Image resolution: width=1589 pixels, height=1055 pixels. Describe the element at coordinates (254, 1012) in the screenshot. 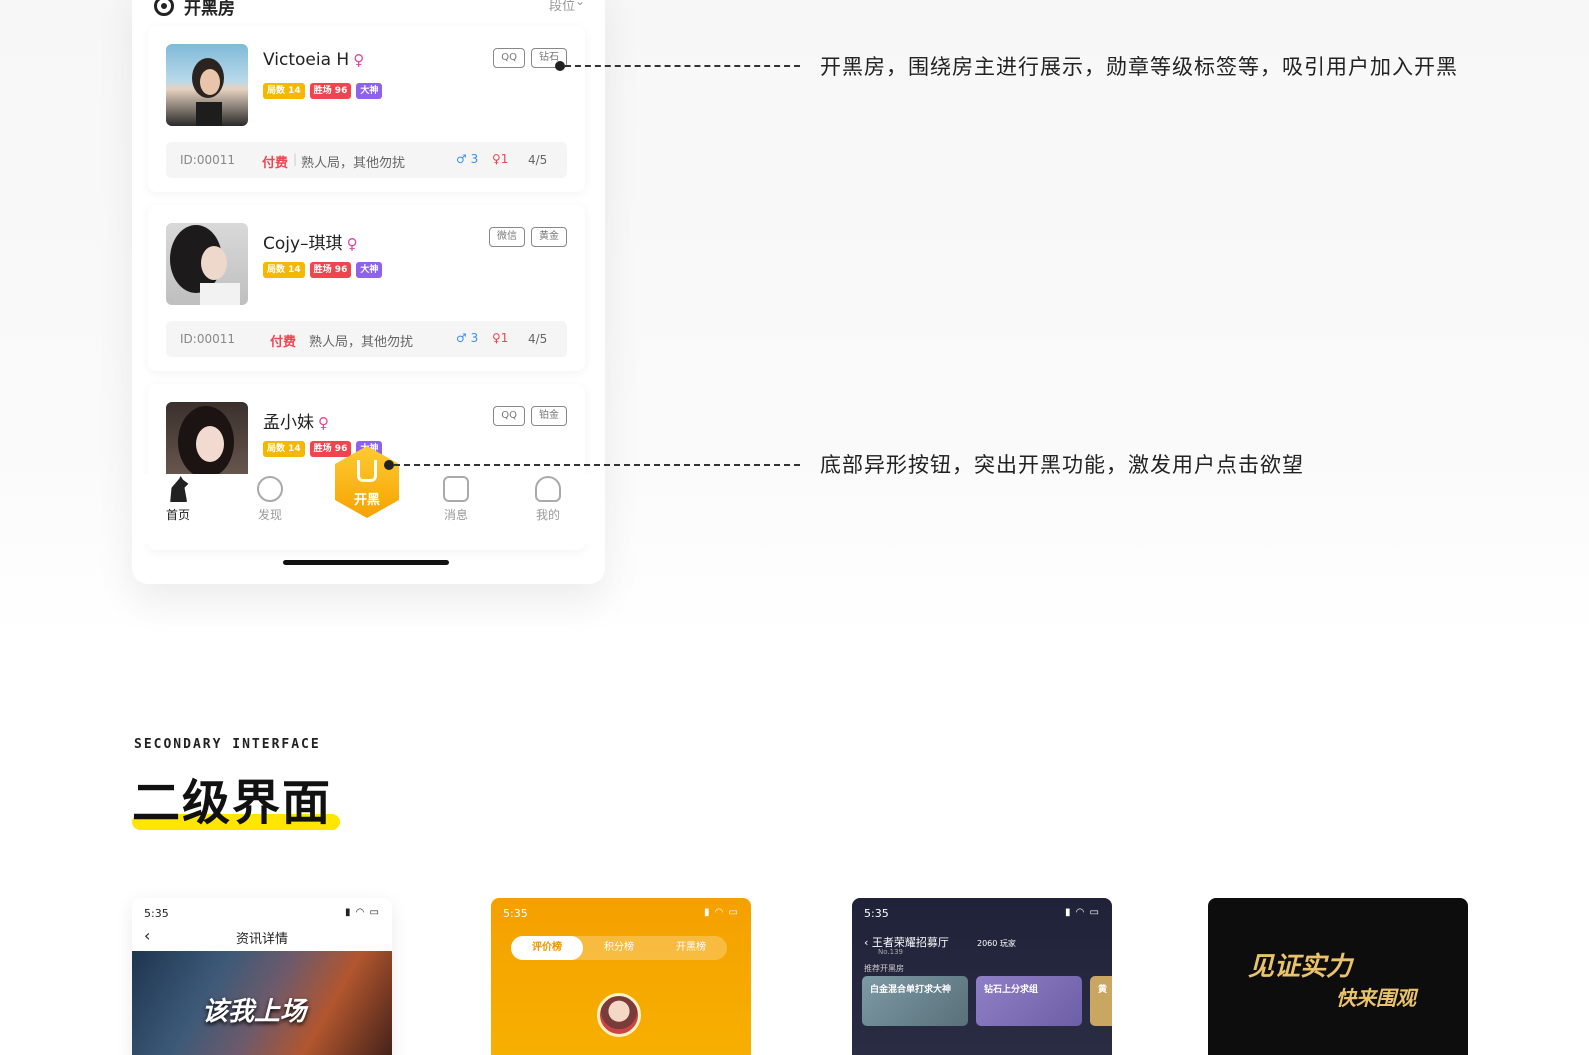

I see `banner-text: 该我上场` at that location.